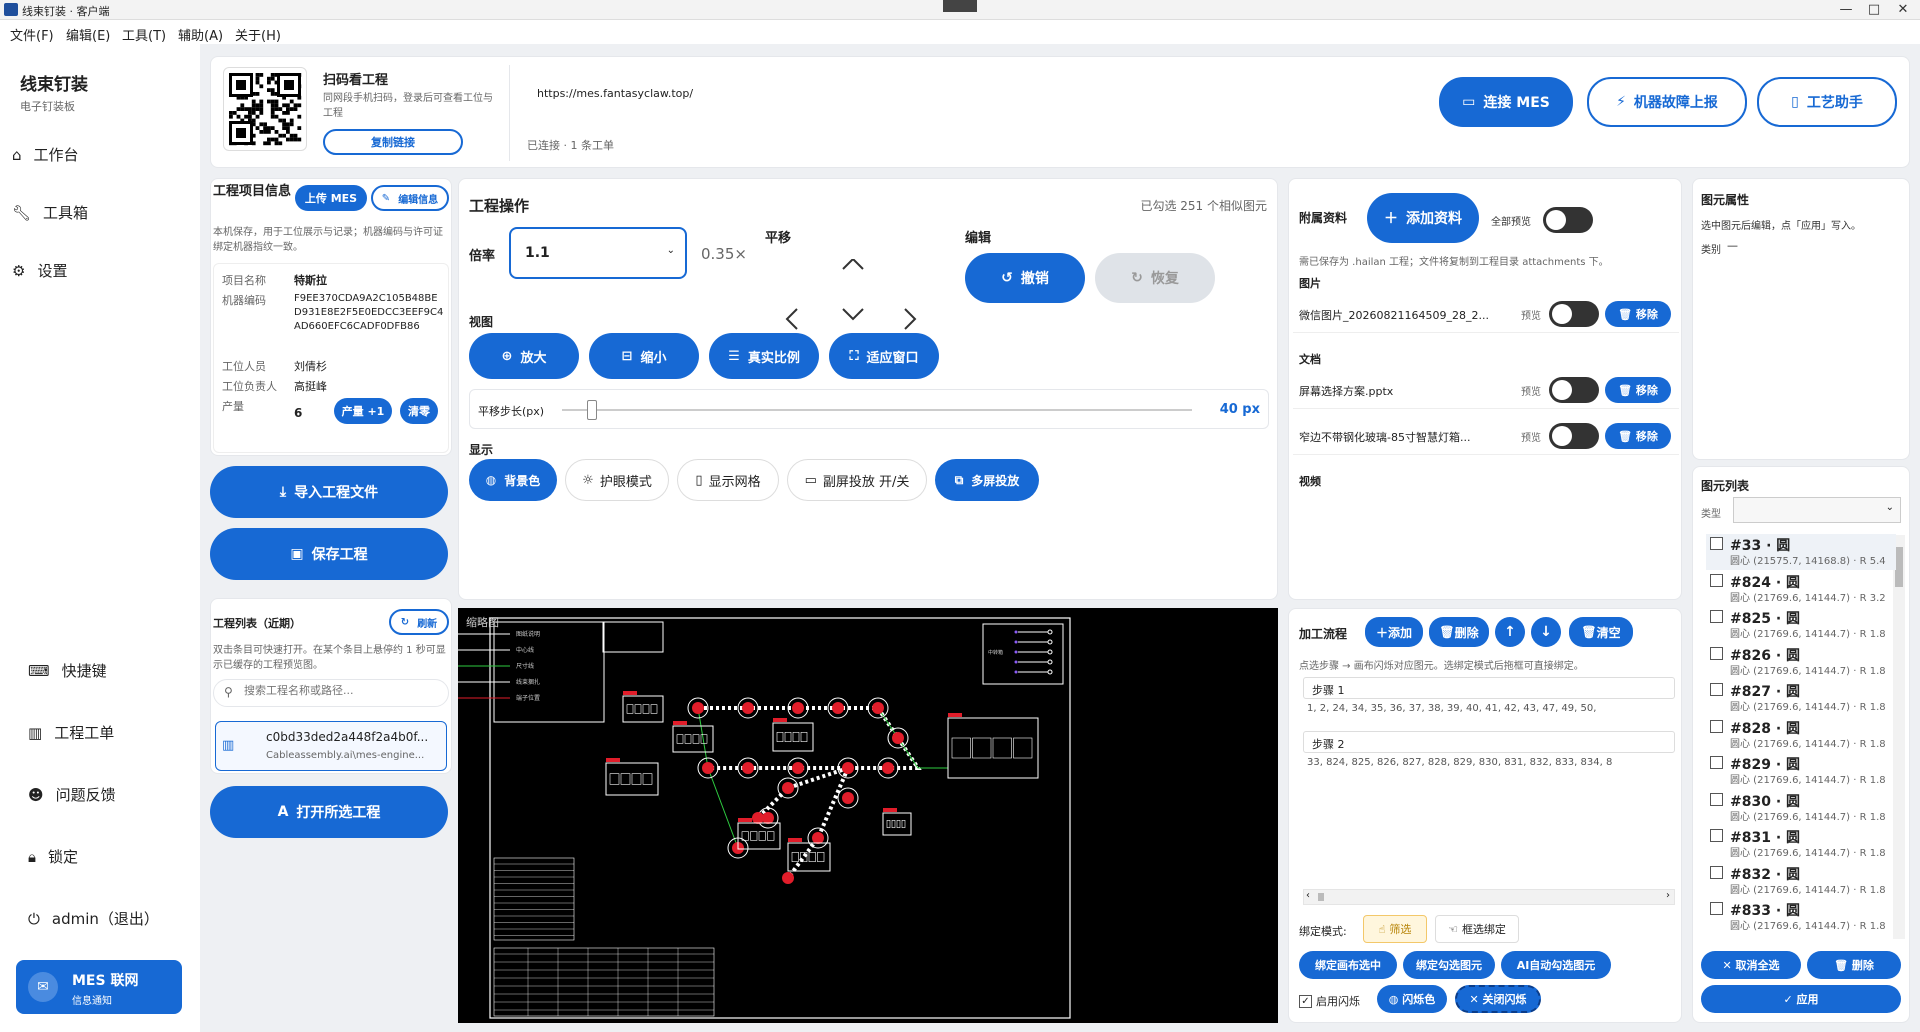  Describe the element at coordinates (910, 319) in the screenshot. I see `pan-right-icon` at that location.